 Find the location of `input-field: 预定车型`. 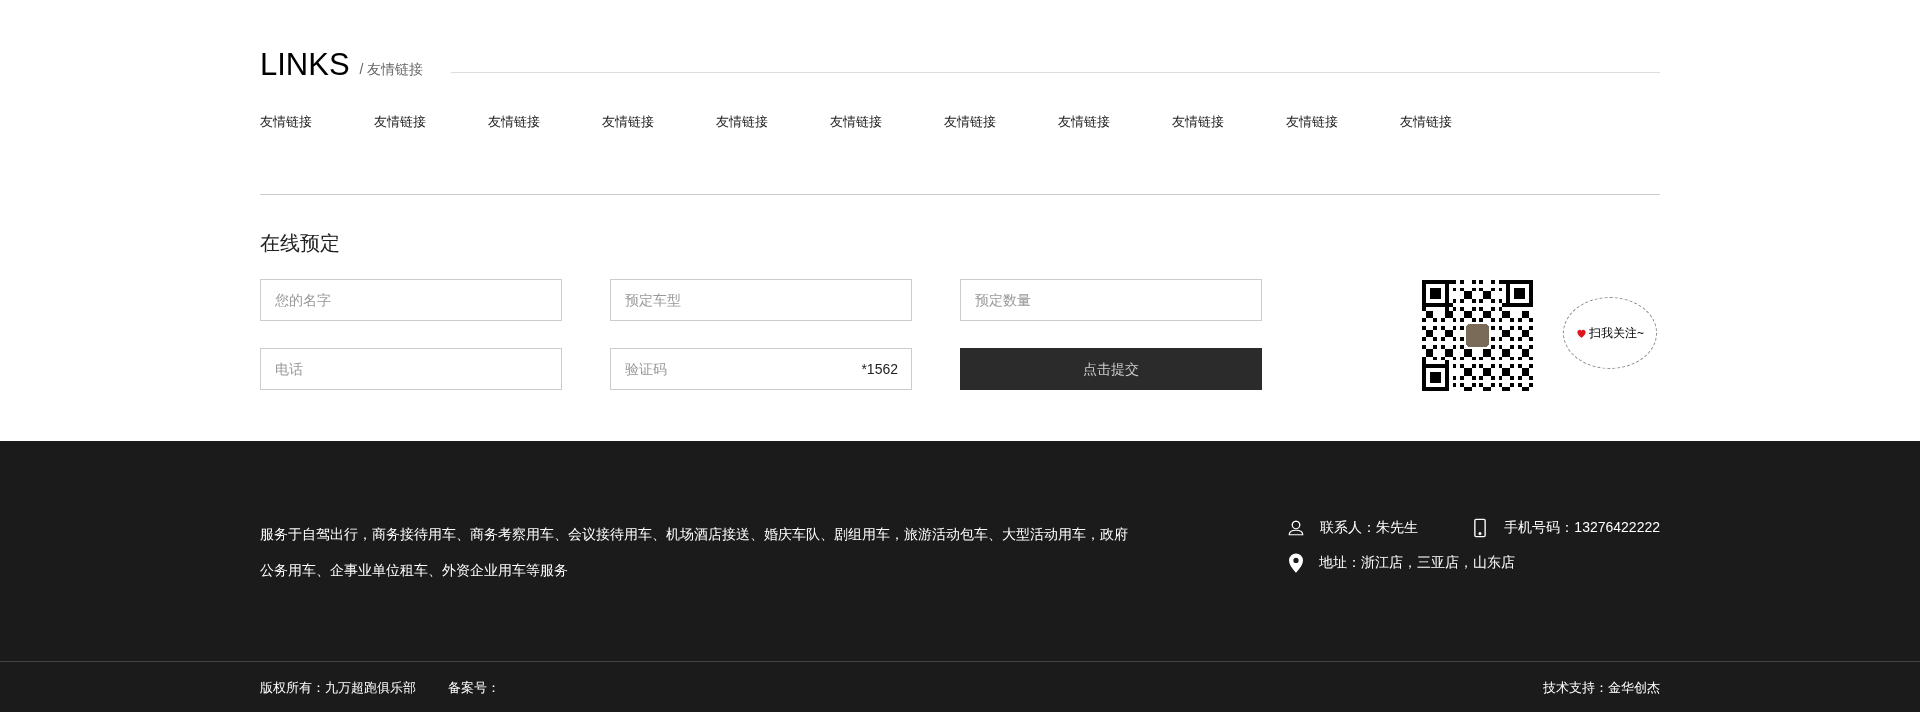

input-field: 预定车型 is located at coordinates (761, 300).